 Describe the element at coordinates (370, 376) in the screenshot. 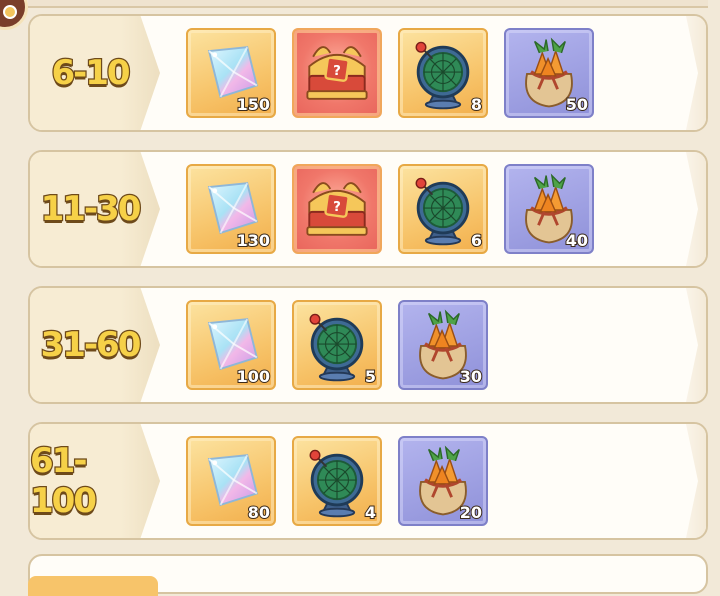

I see `reward-count: 5` at that location.